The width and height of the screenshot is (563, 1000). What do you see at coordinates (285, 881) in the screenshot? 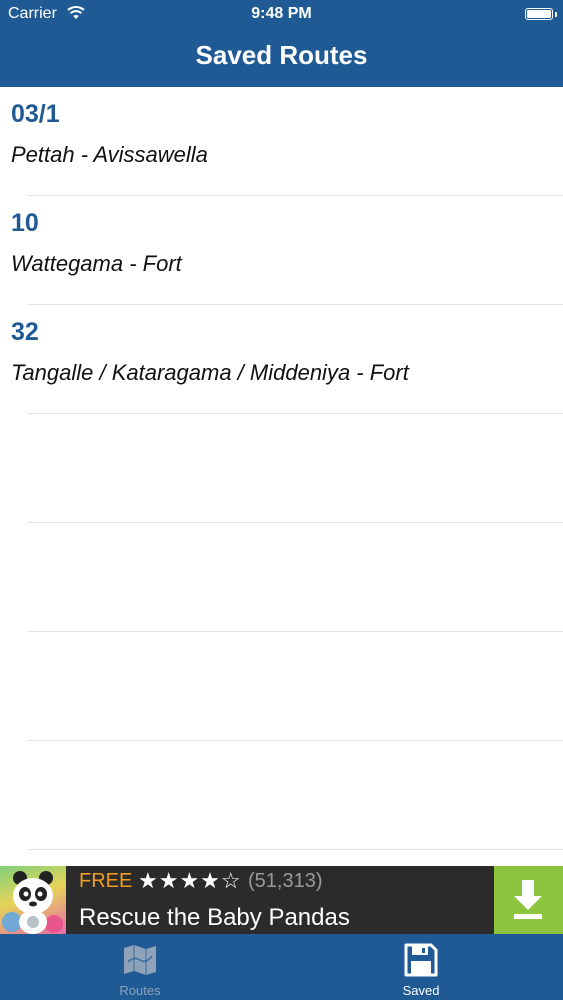
I see `ad-rating-count: (51,313)` at bounding box center [285, 881].